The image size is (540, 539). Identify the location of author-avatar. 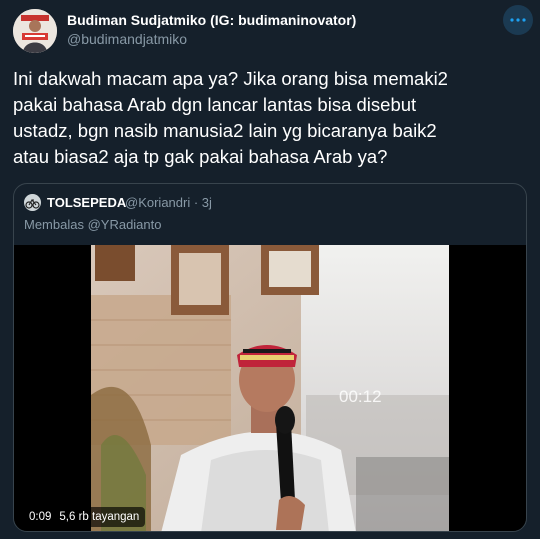
(35, 31).